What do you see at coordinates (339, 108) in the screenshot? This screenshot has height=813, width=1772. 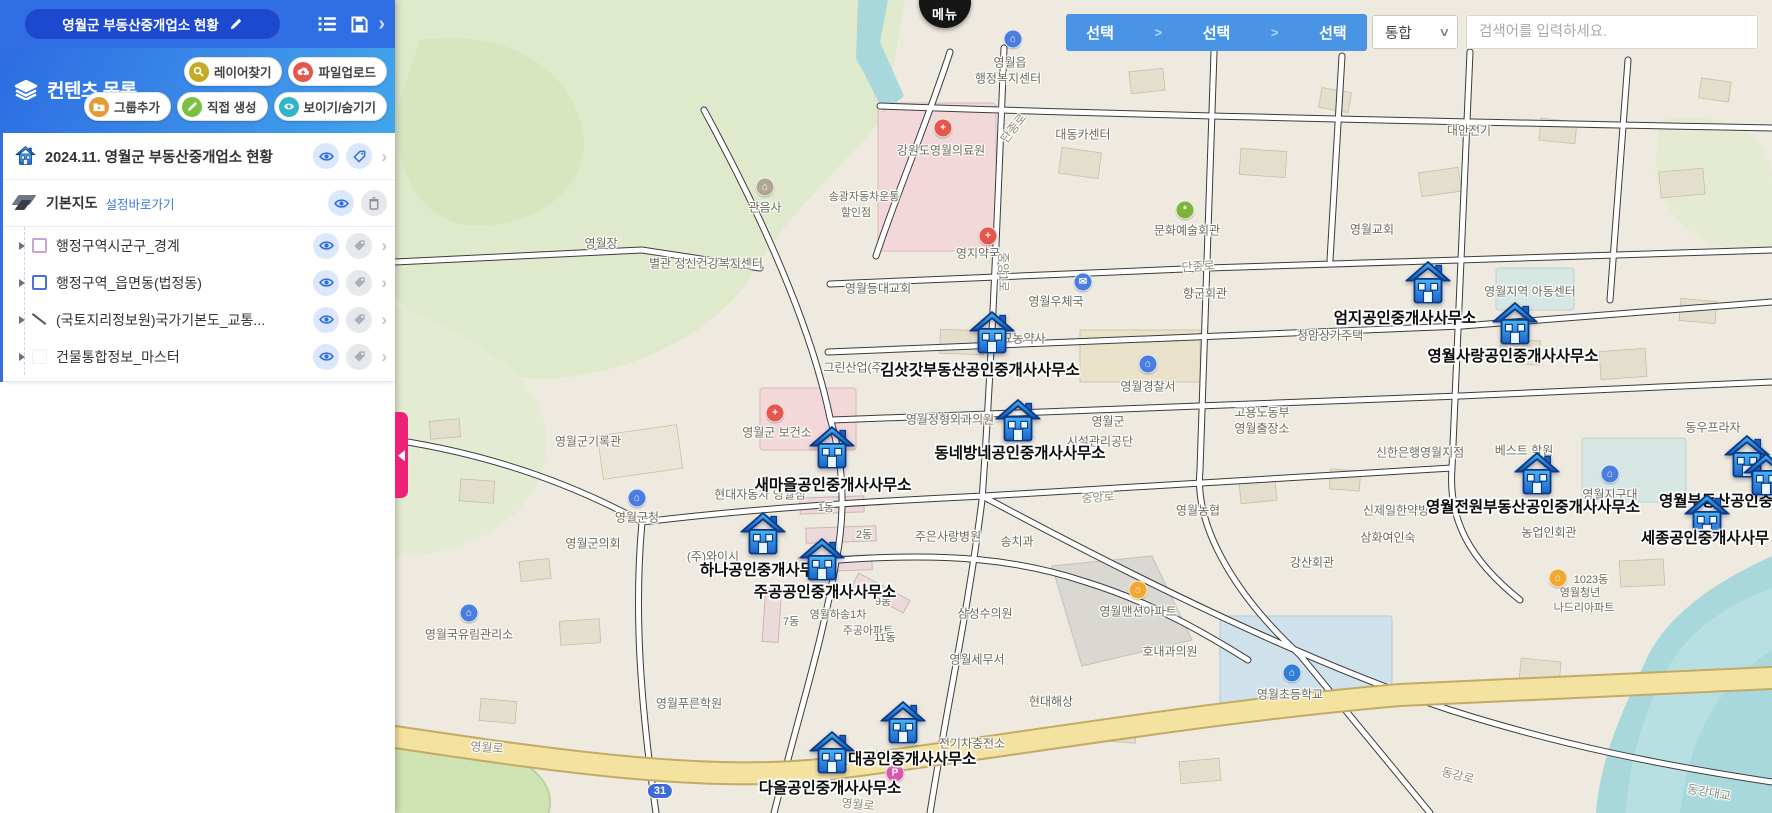 I see `show-hide-label: 보이기/숨기기` at bounding box center [339, 108].